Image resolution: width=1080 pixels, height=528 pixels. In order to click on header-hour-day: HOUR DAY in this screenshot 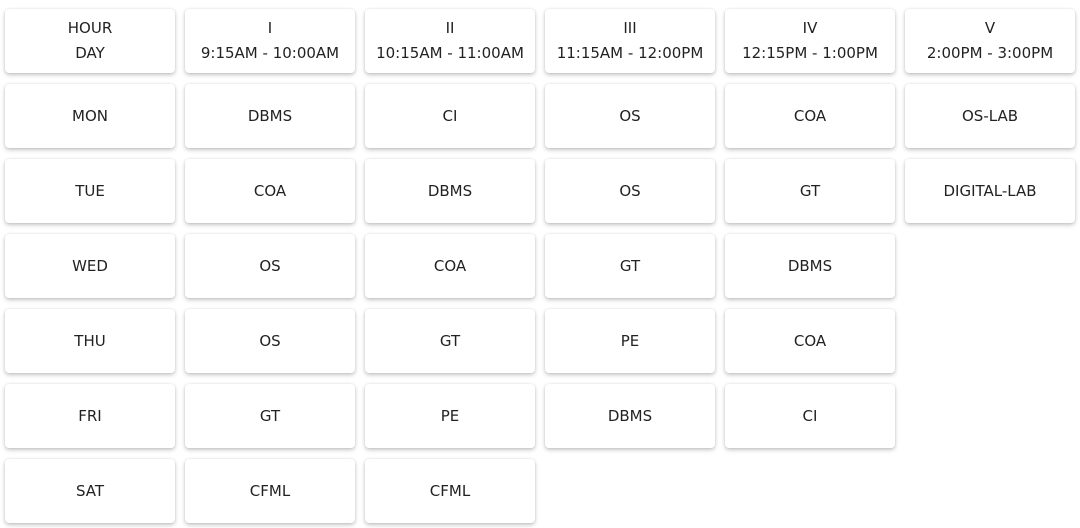, I will do `click(90, 41)`.